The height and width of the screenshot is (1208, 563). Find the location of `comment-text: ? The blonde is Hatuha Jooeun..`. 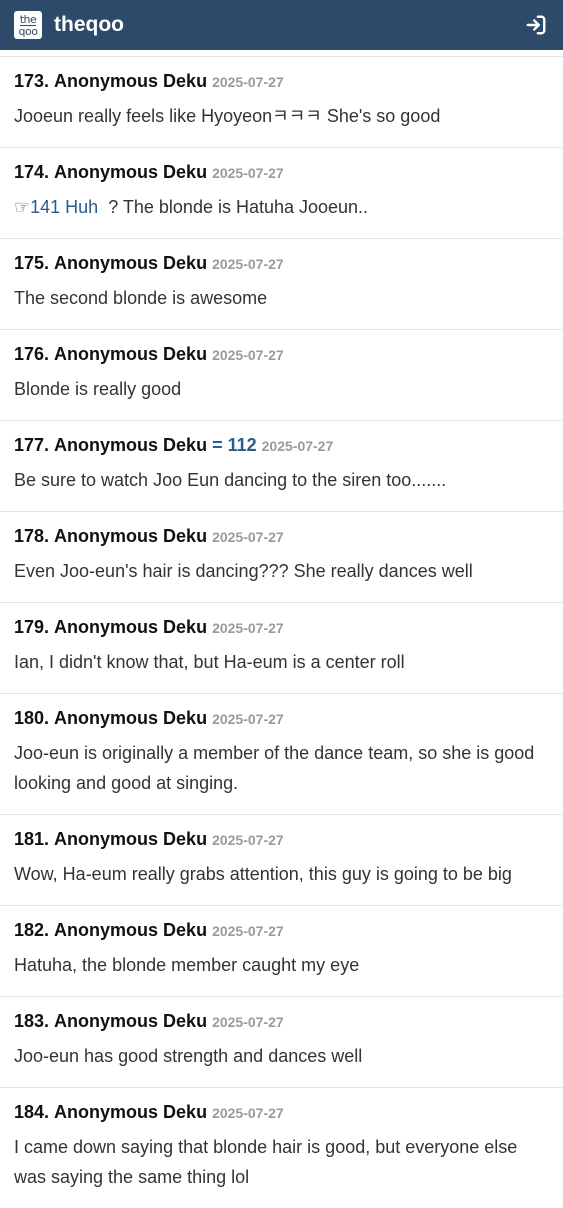

comment-text: ? The blonde is Hatuha Jooeun.. is located at coordinates (233, 207).